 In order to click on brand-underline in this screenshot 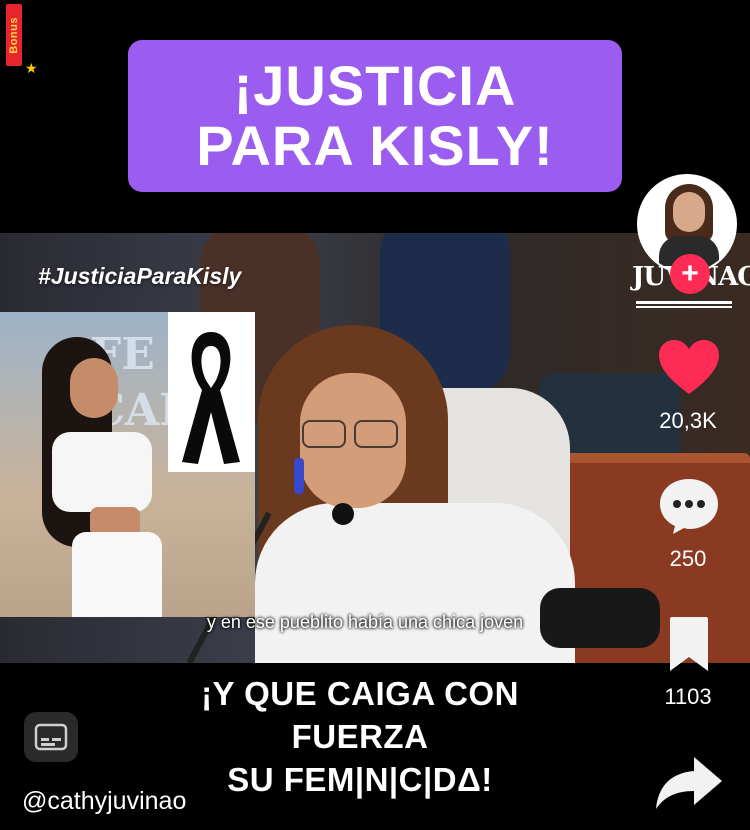, I will do `click(684, 302)`.